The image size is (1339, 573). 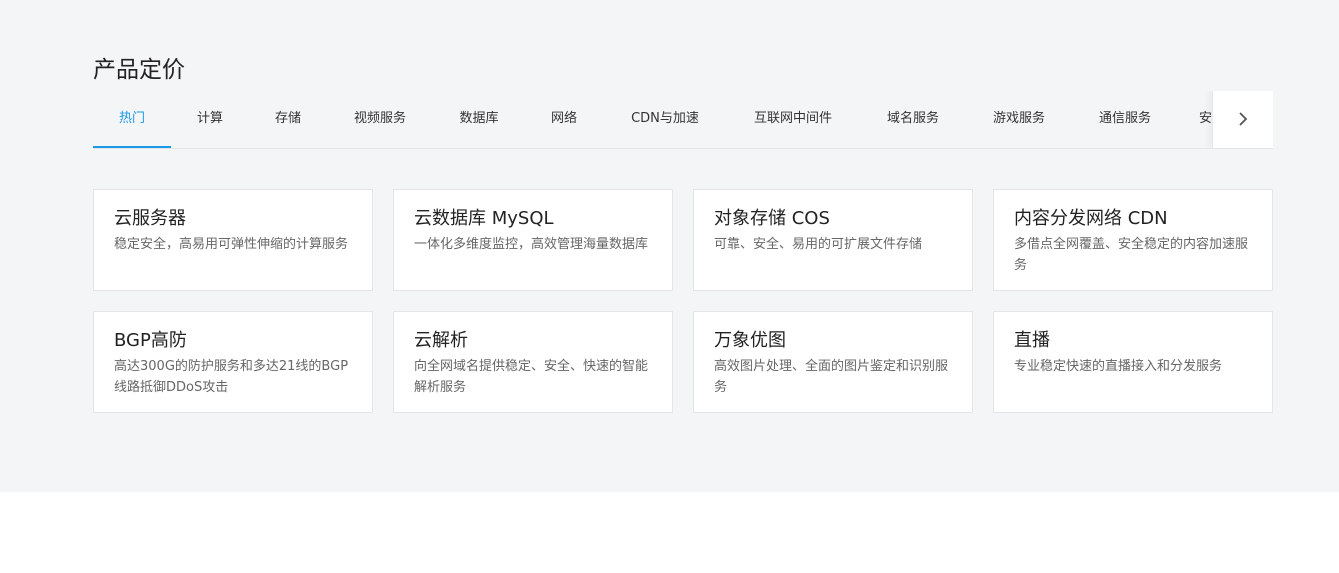 I want to click on section-title: 产品定价, so click(x=139, y=70).